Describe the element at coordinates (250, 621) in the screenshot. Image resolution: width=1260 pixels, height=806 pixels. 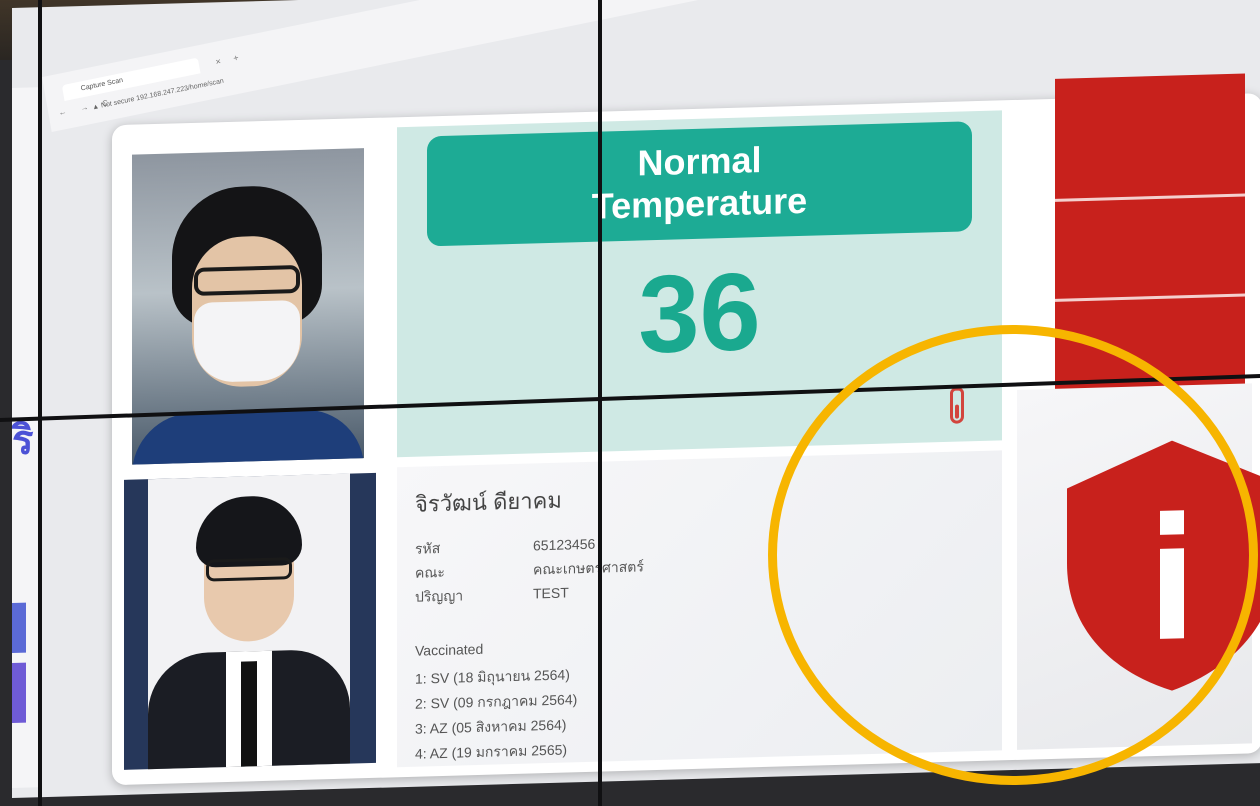
I see `registered-id-photo` at that location.